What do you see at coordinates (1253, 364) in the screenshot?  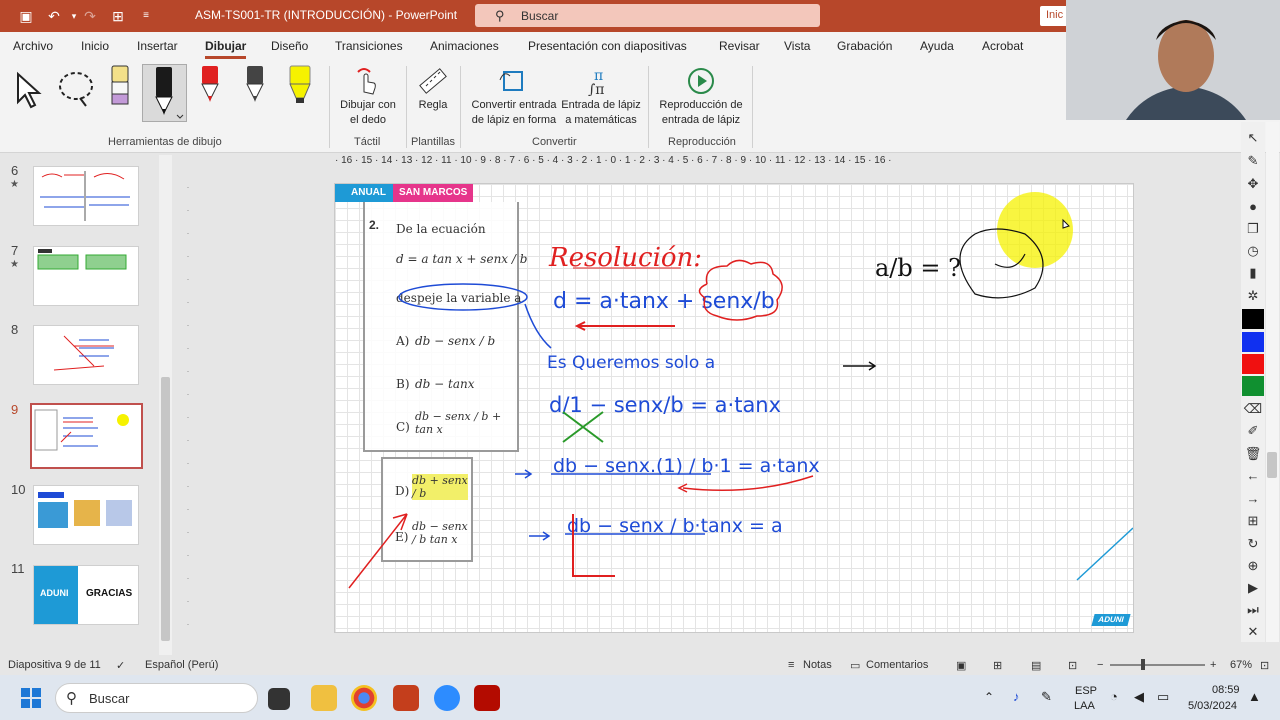 I see `color-red-swatch` at bounding box center [1253, 364].